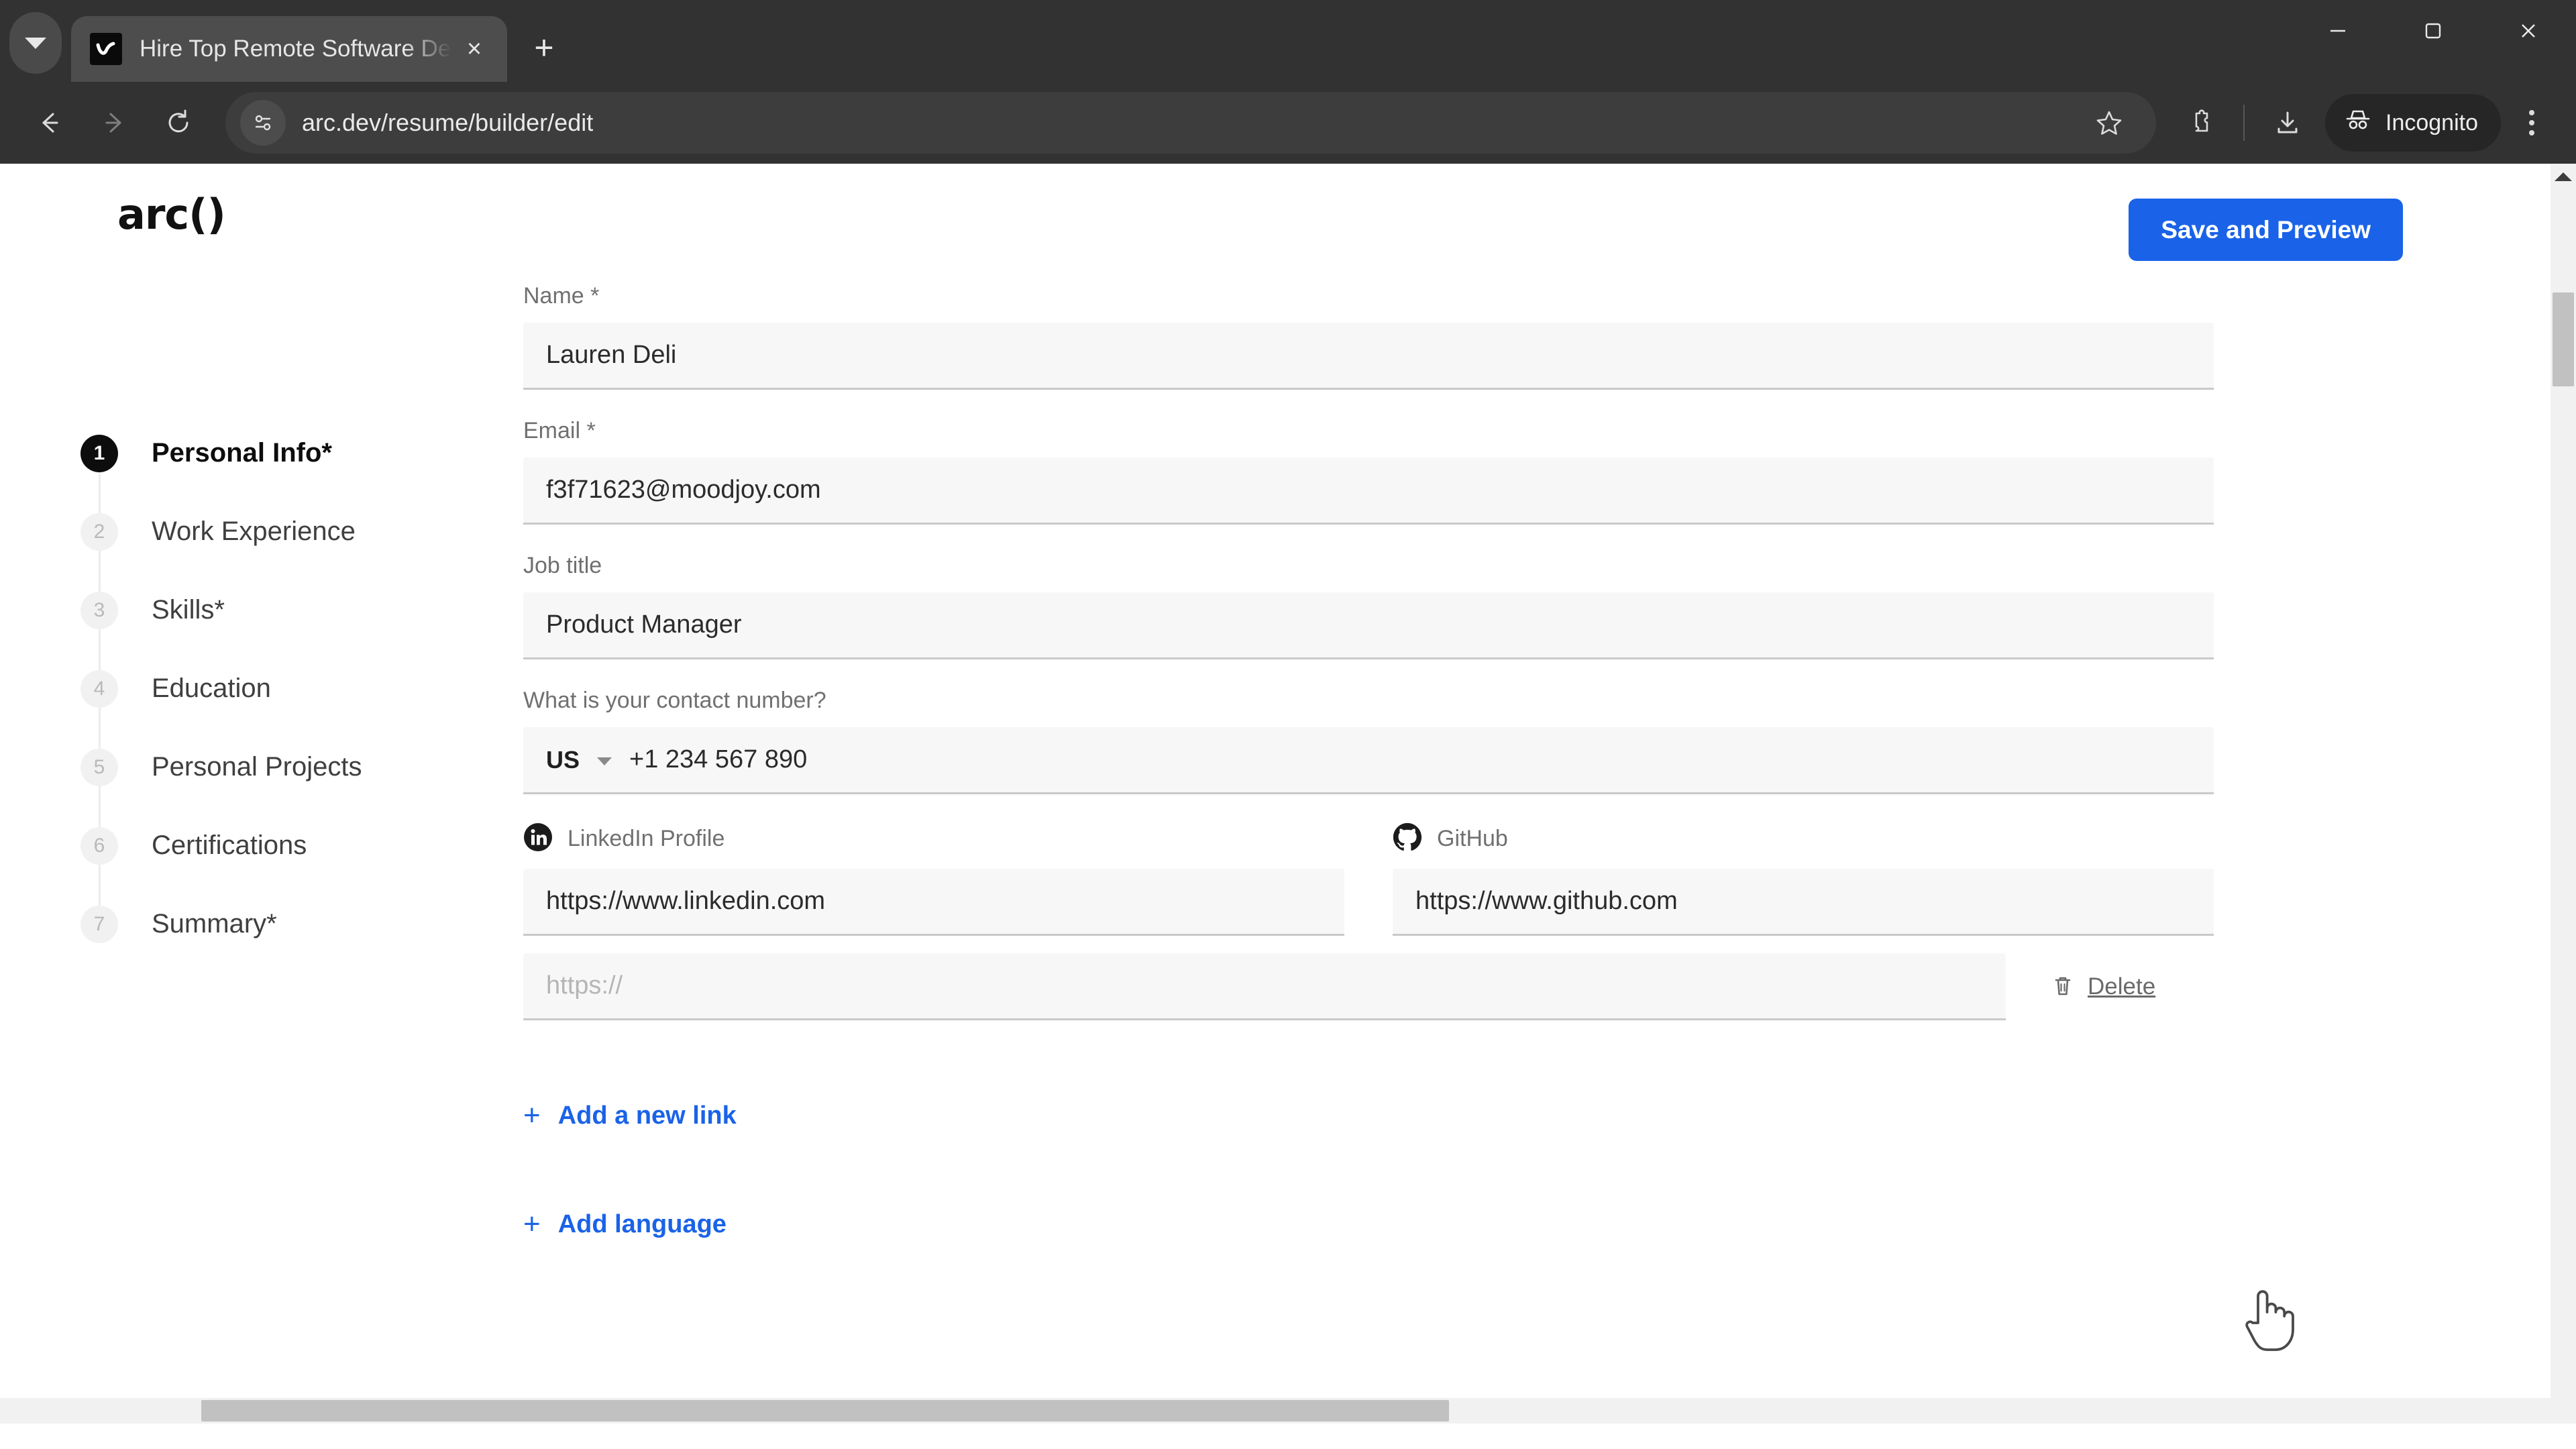 This screenshot has height=1449, width=2576. What do you see at coordinates (214, 923) in the screenshot?
I see `sidebar-item-label: Summary*` at bounding box center [214, 923].